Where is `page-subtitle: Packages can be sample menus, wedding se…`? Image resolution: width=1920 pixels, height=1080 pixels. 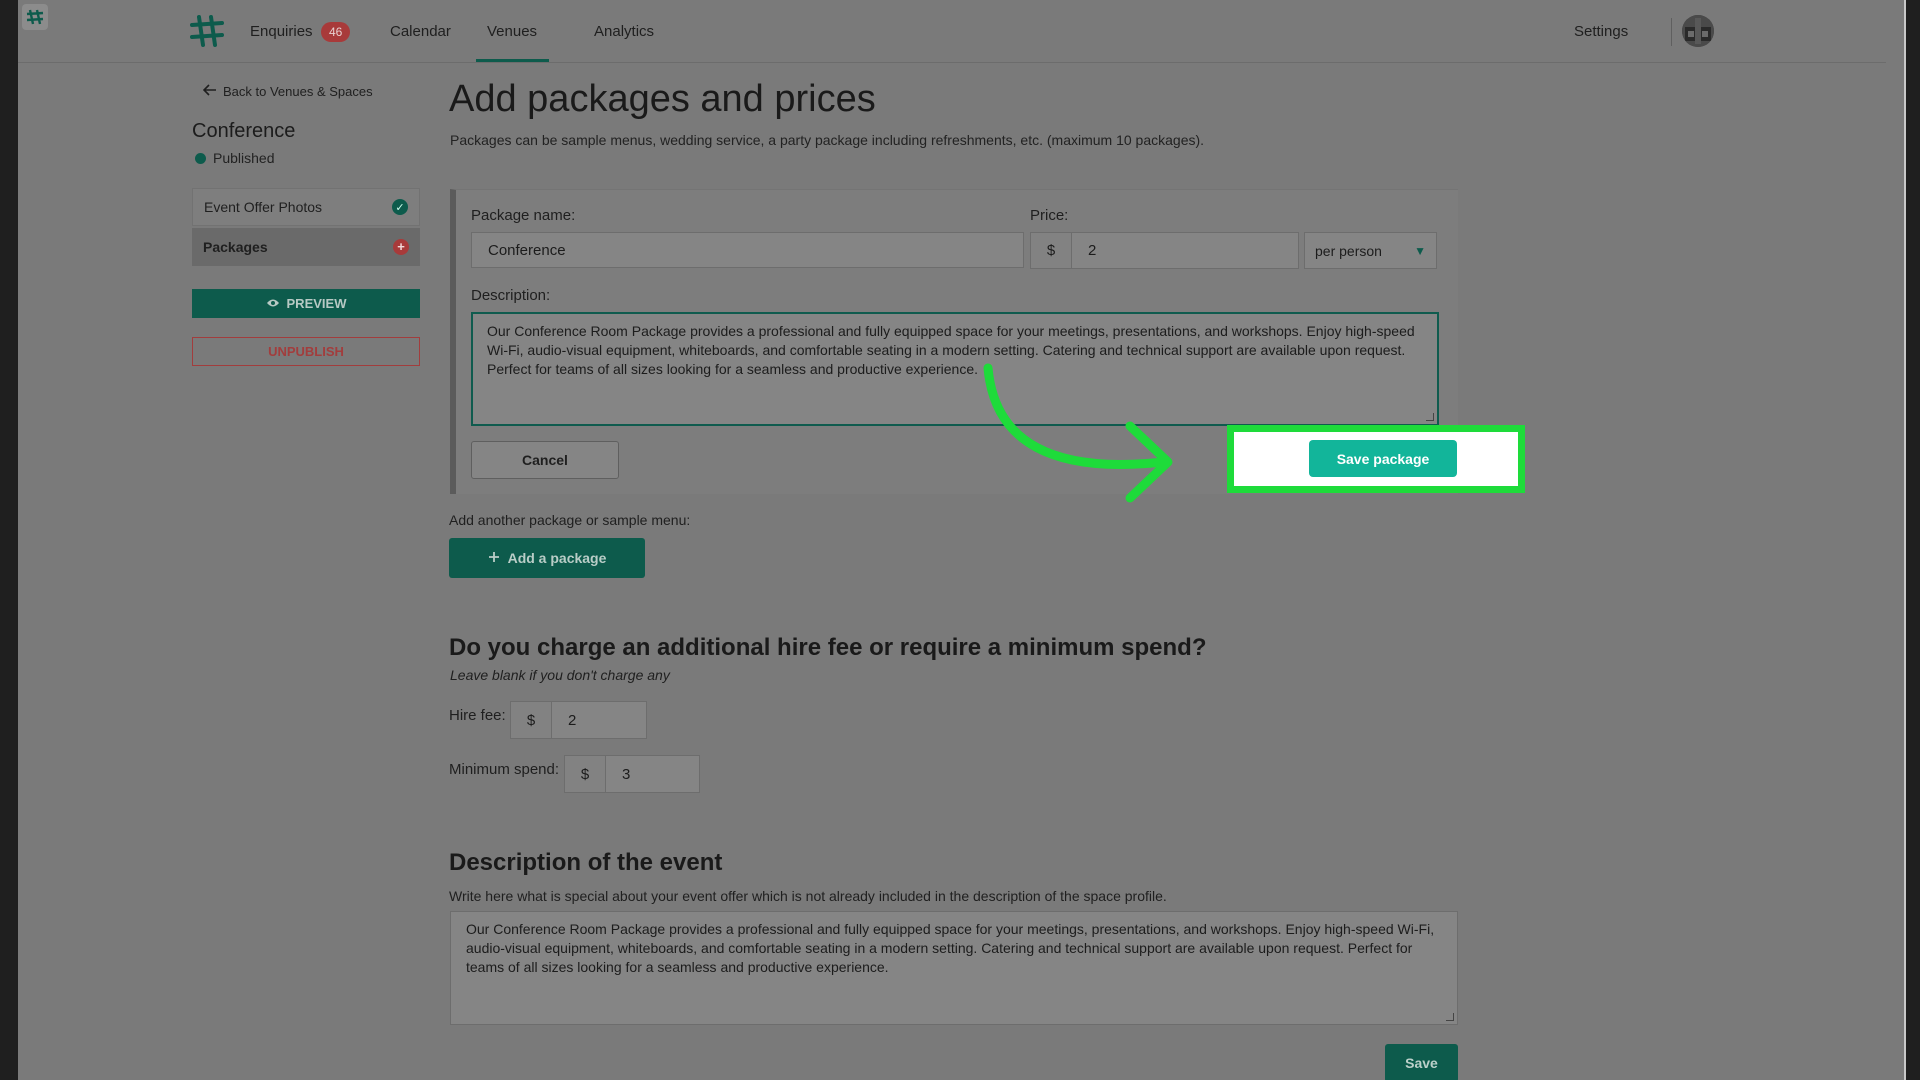
page-subtitle: Packages can be sample menus, wedding se… is located at coordinates (827, 140).